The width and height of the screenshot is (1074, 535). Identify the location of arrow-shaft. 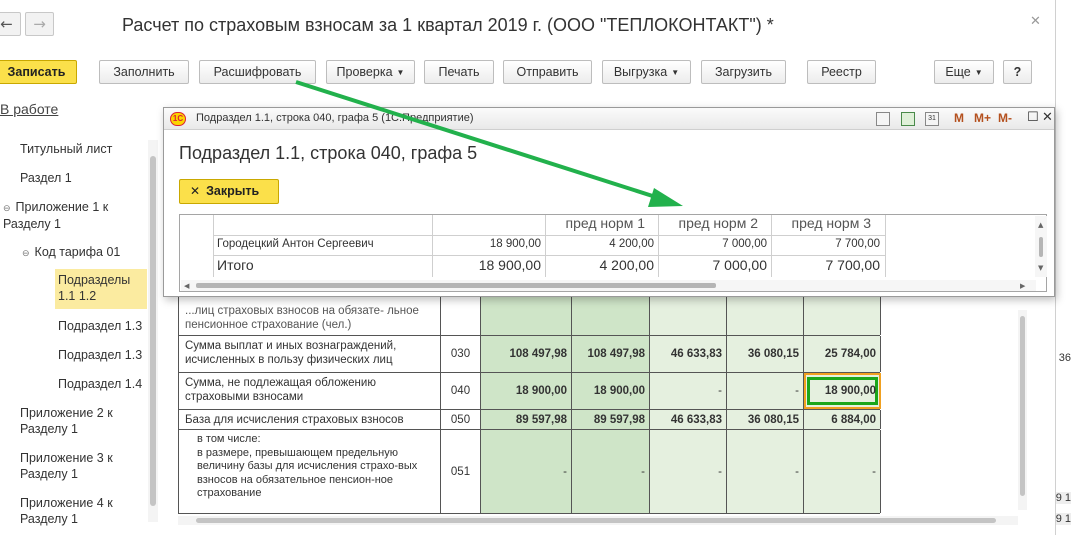
(479, 140).